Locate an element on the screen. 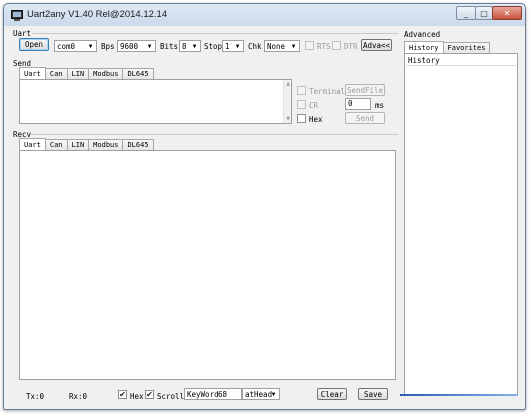  keyword-box: KeyWord 68 is located at coordinates (213, 394).